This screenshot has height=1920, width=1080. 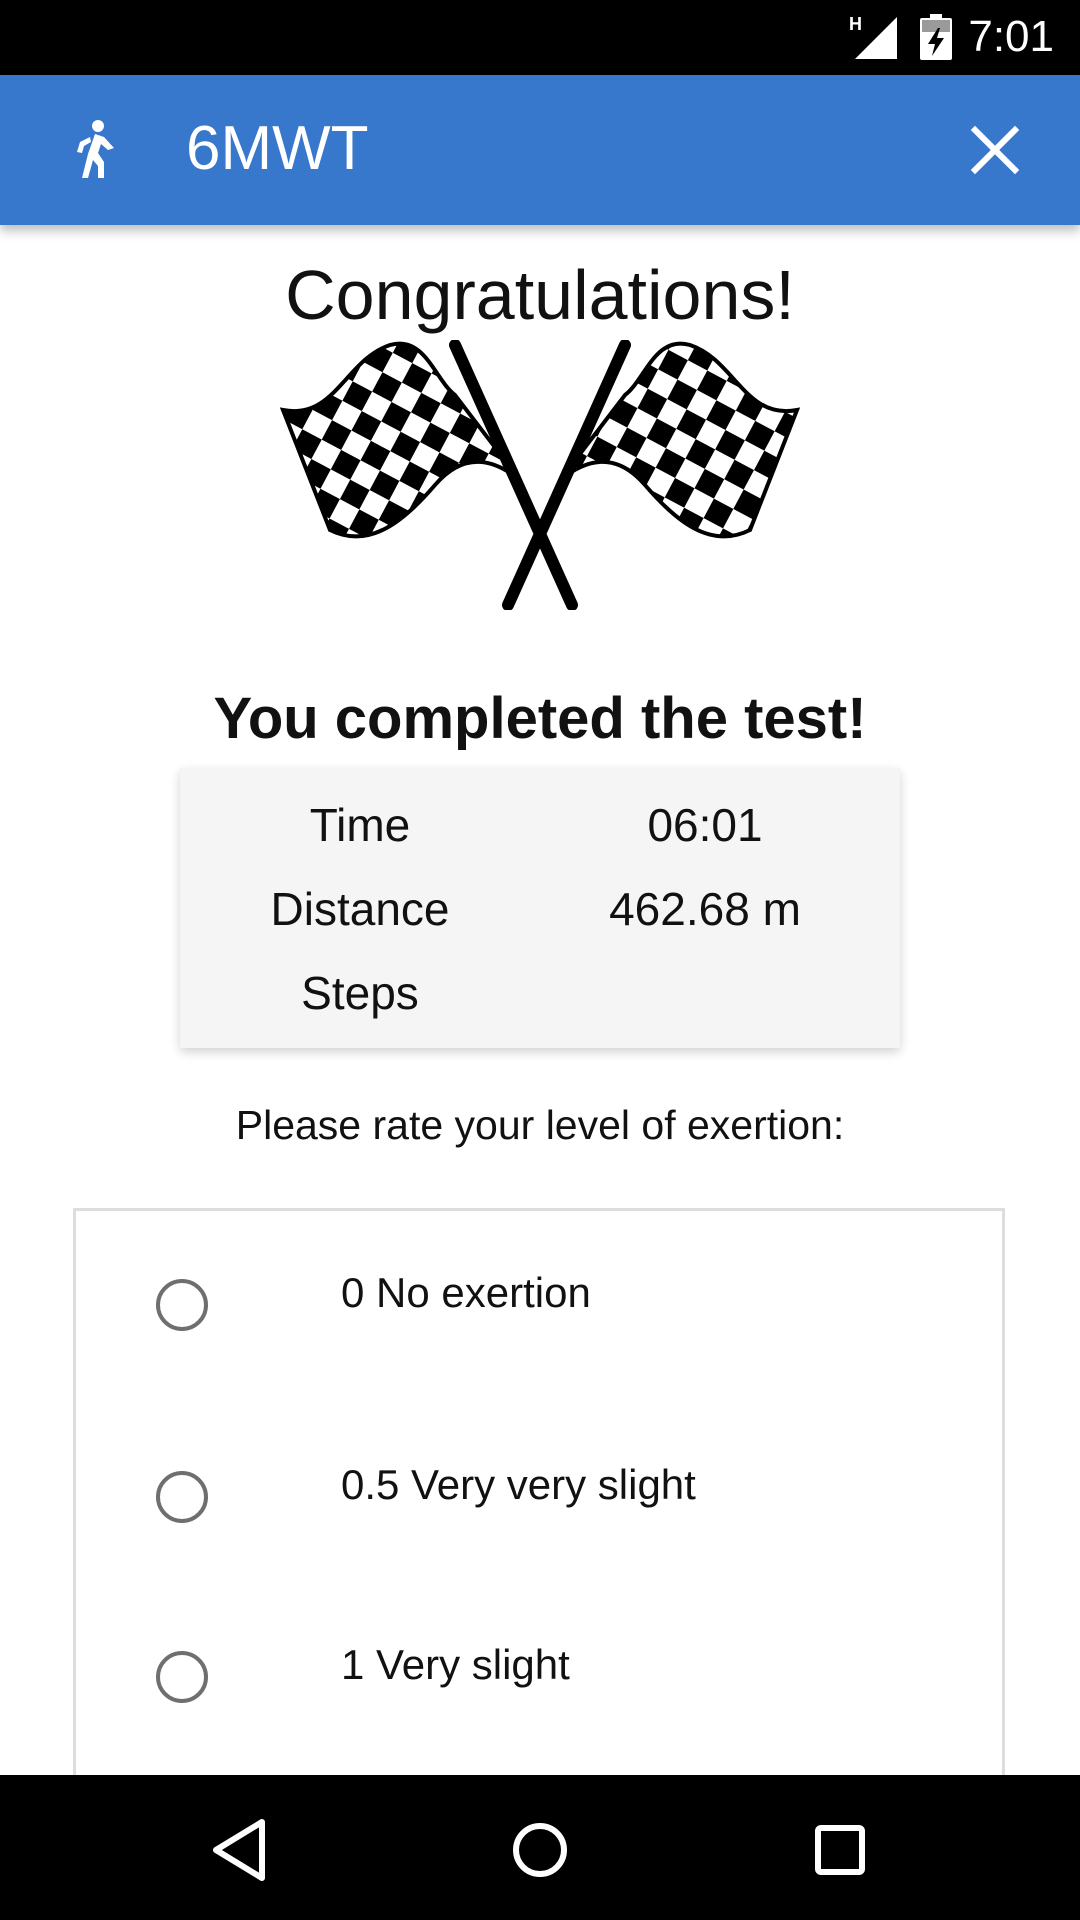 I want to click on result-label: Steps, so click(x=360, y=993).